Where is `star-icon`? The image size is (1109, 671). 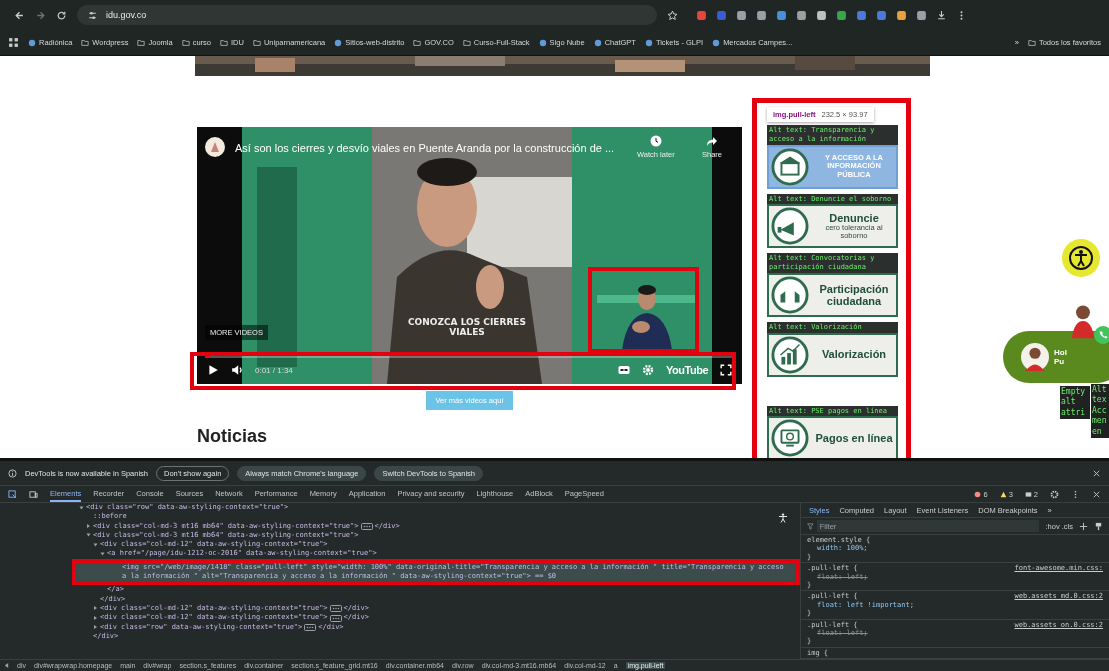
star-icon is located at coordinates (672, 15).